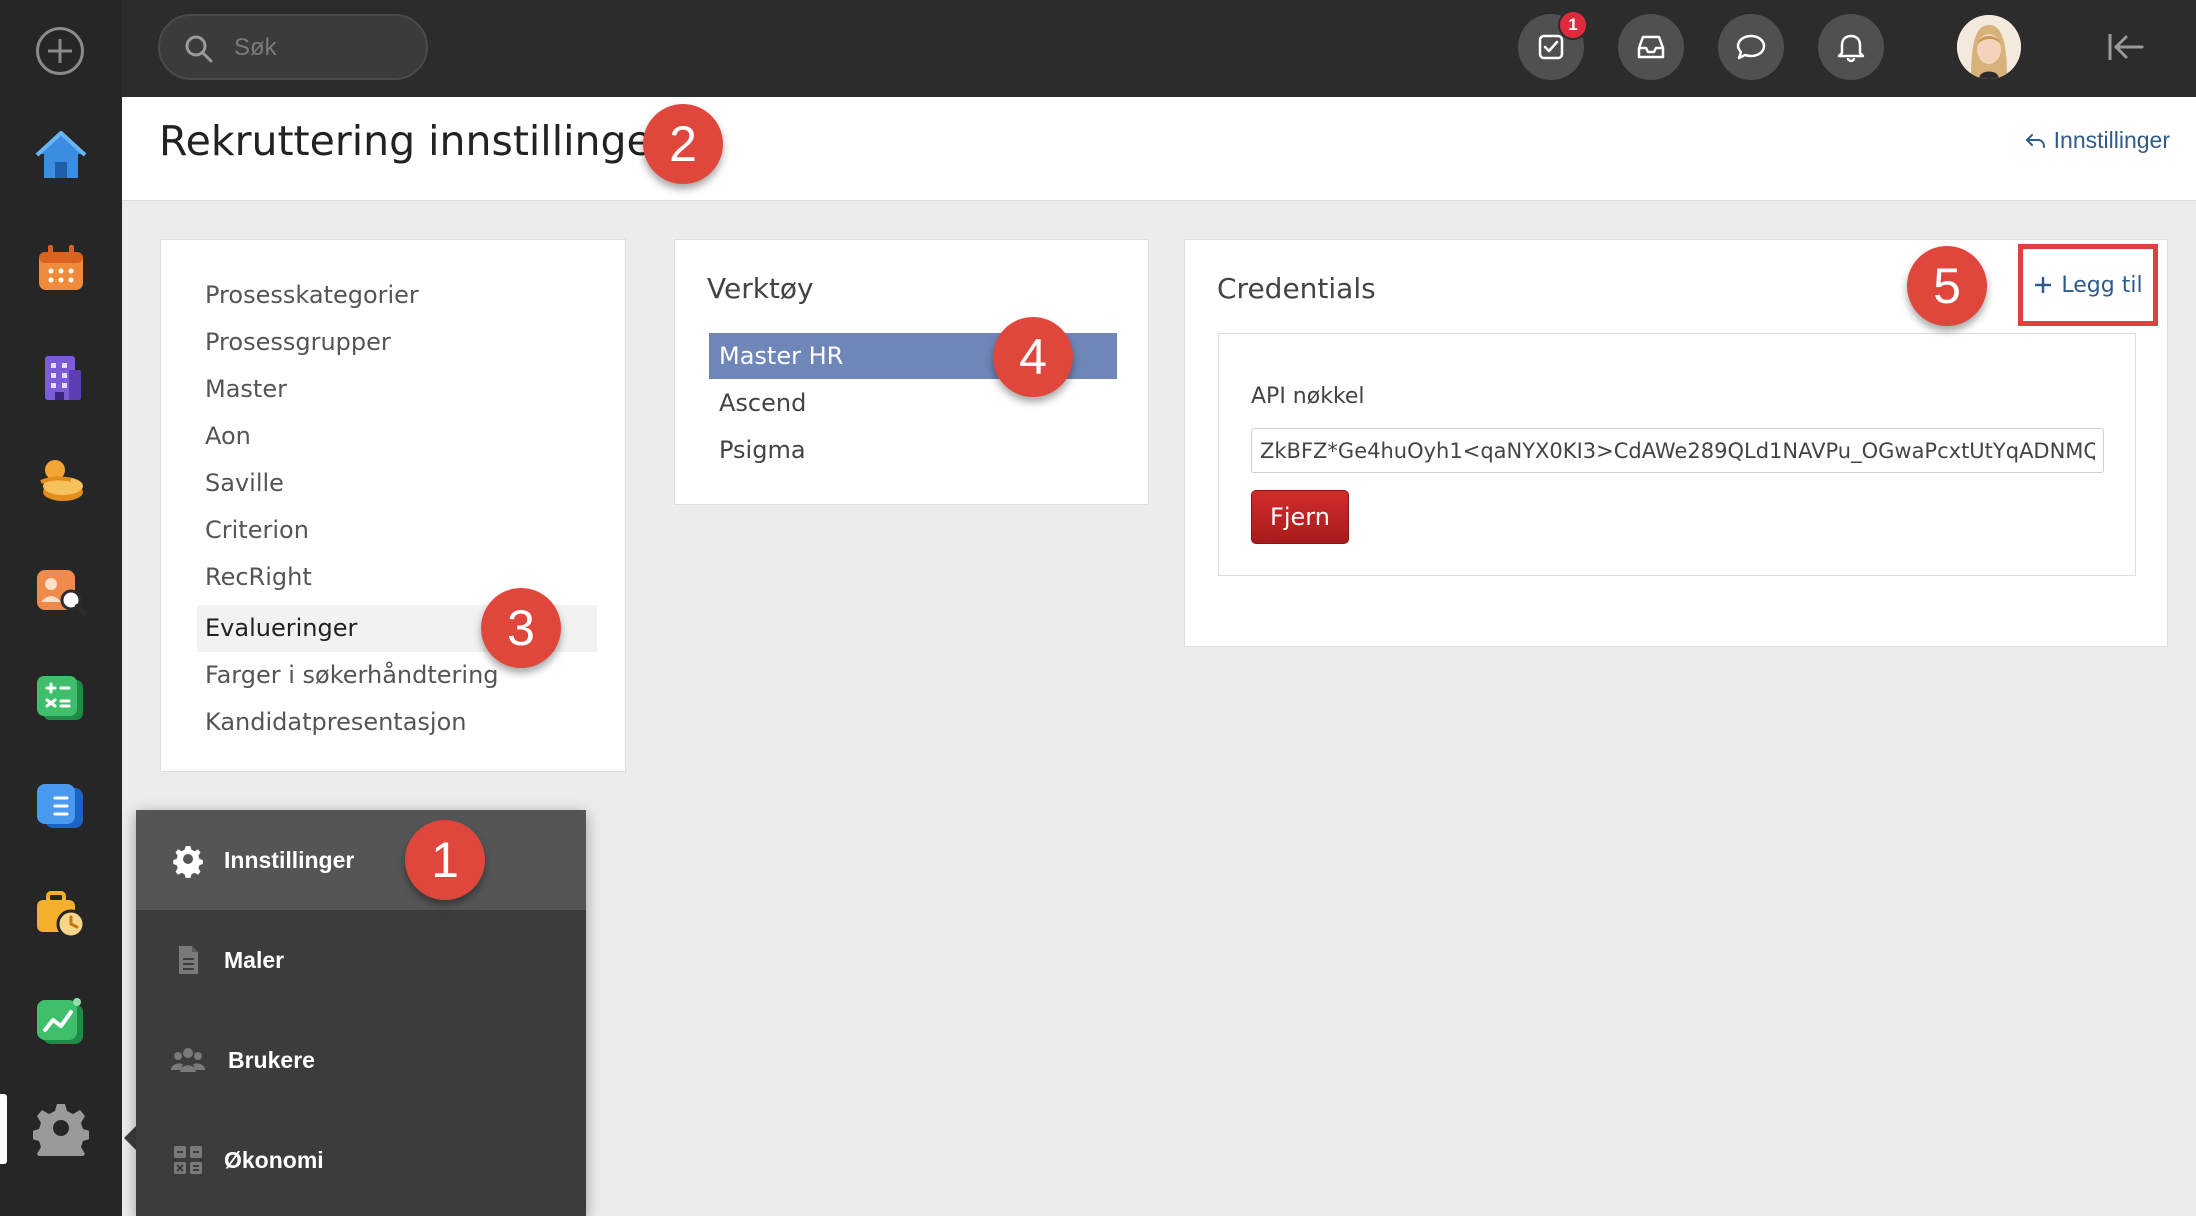 This screenshot has width=2196, height=1216. What do you see at coordinates (361, 860) in the screenshot?
I see `flyout-item-settings: Innstillinger` at bounding box center [361, 860].